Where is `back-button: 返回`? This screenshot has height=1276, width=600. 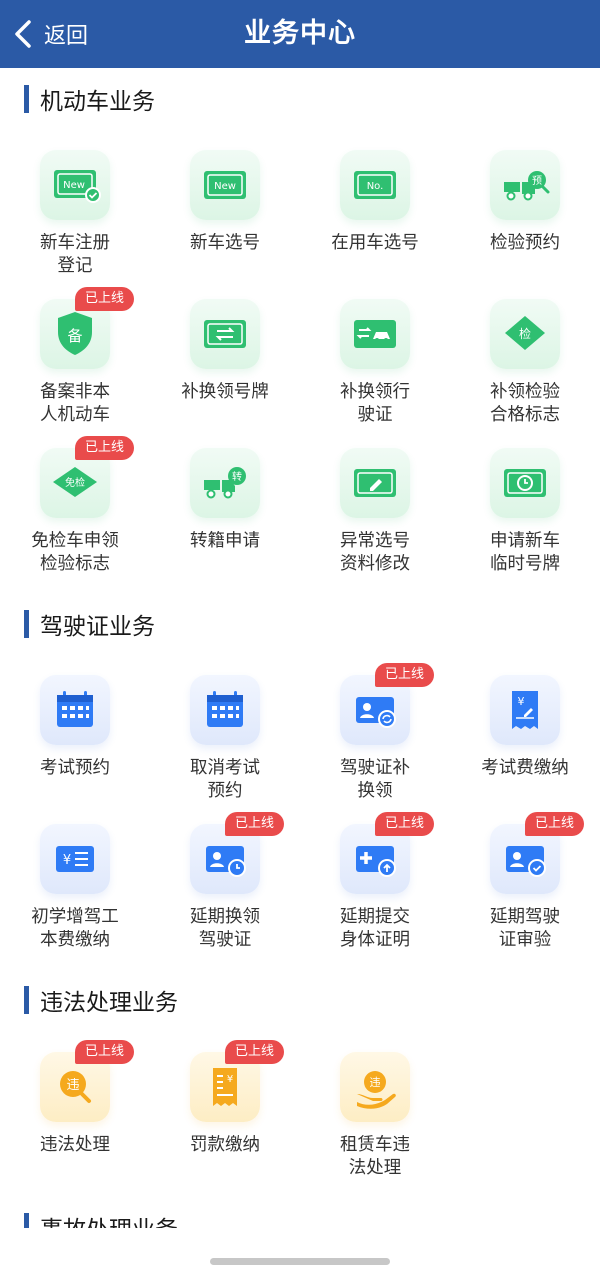
back-button: 返回 is located at coordinates (50, 34).